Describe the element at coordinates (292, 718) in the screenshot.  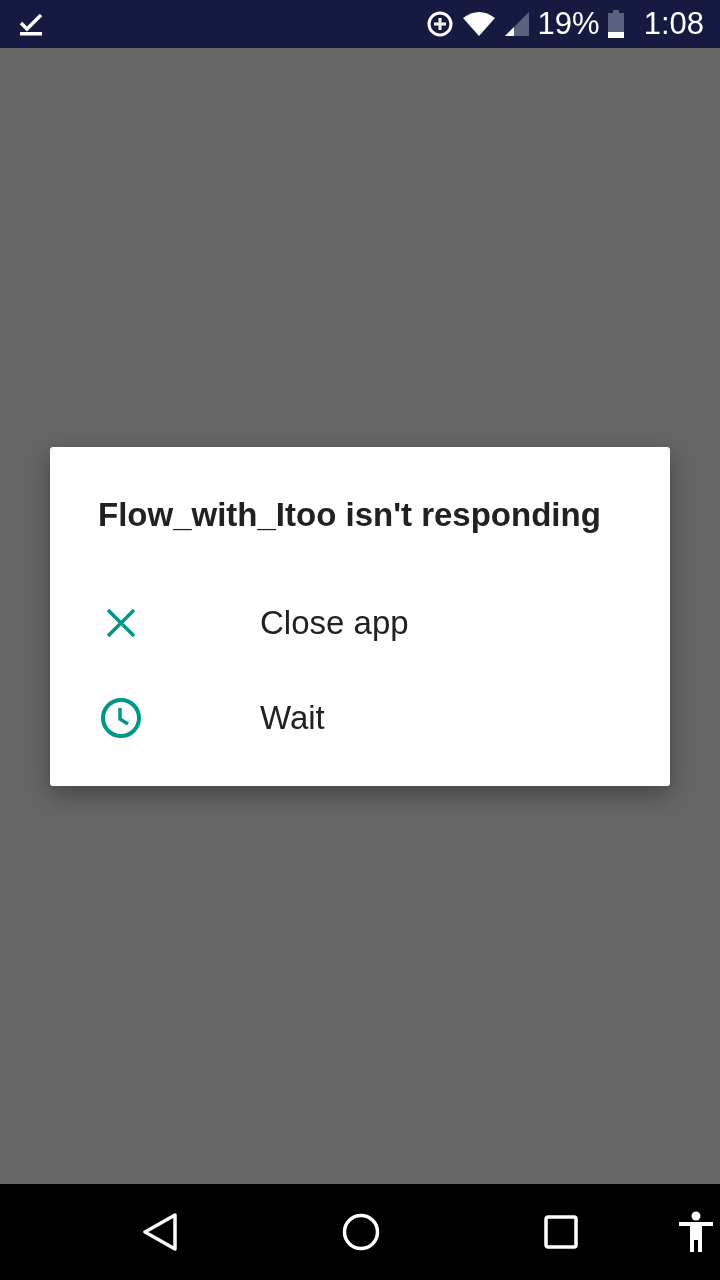
I see `option-label: Wait` at that location.